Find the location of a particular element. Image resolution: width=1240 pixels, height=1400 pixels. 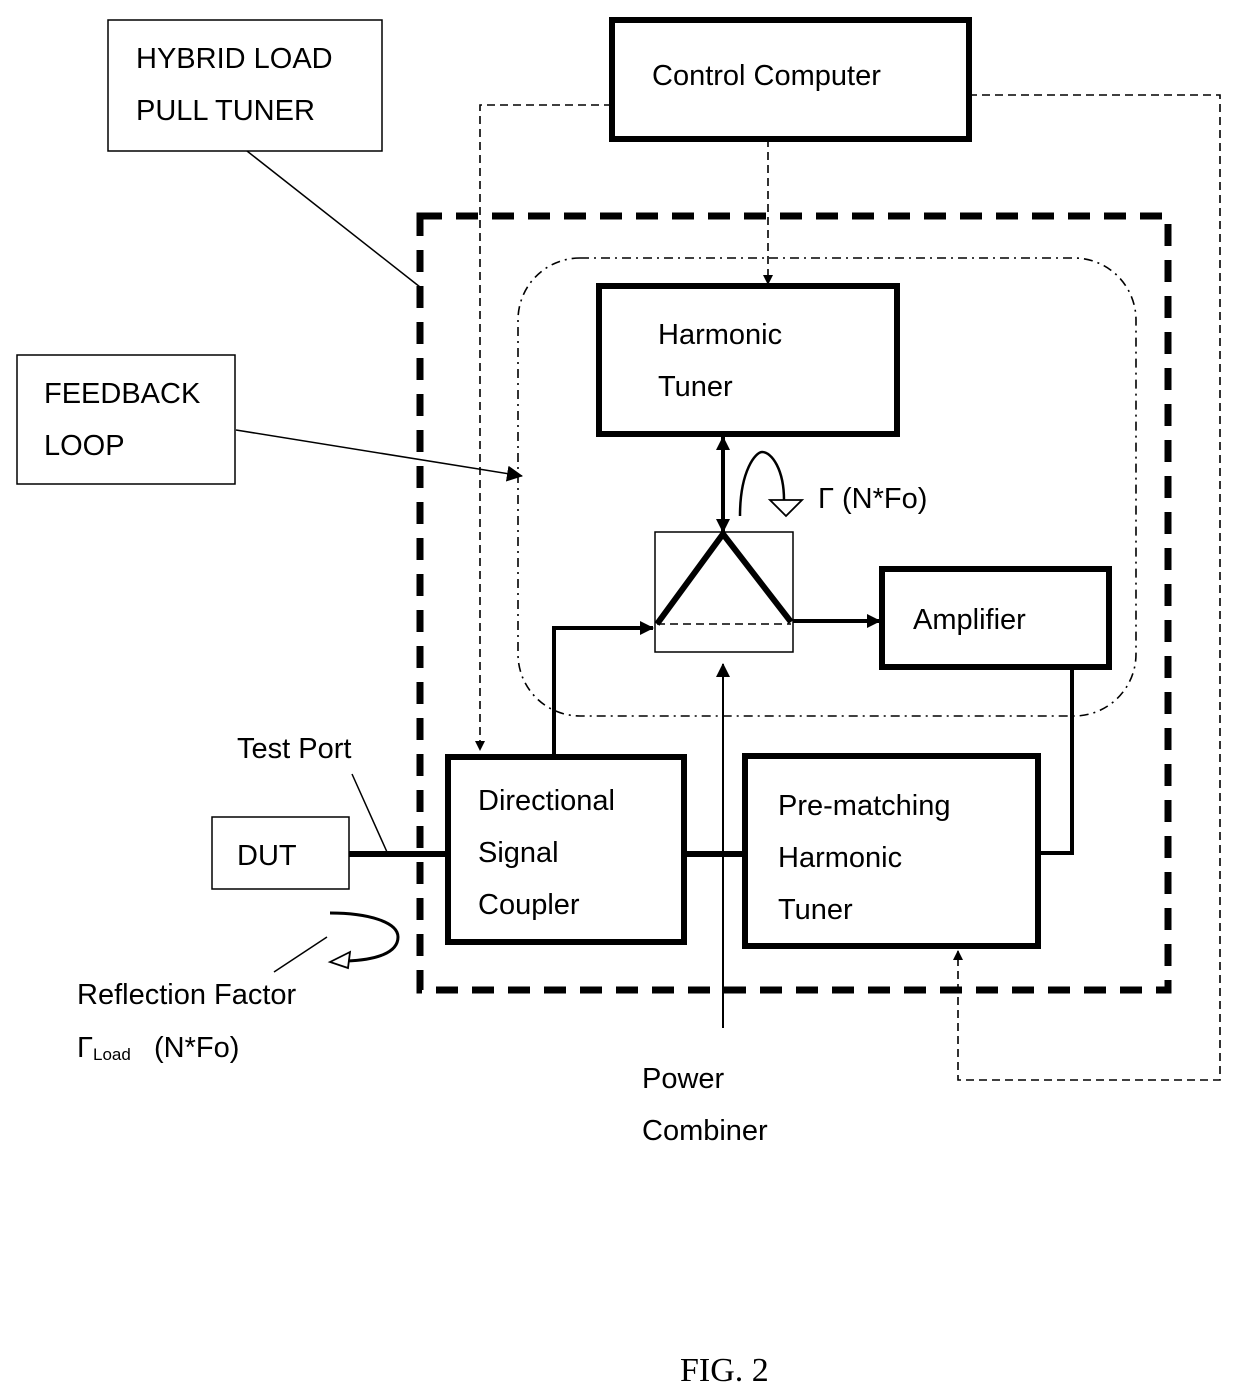

directional-coupler-label-line2: Signal is located at coordinates (518, 853).